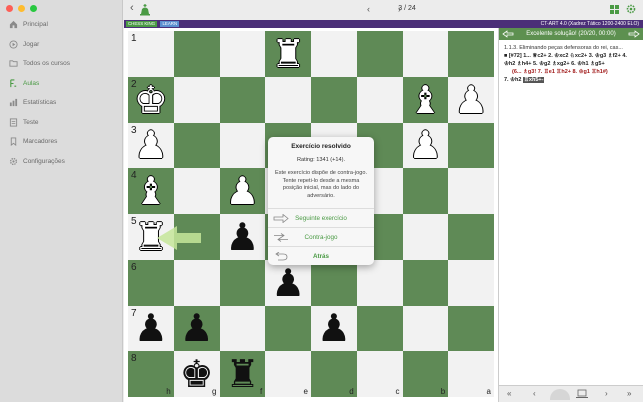 The width and height of the screenshot is (643, 402). Describe the element at coordinates (582, 394) in the screenshot. I see `laptop-icon` at that location.